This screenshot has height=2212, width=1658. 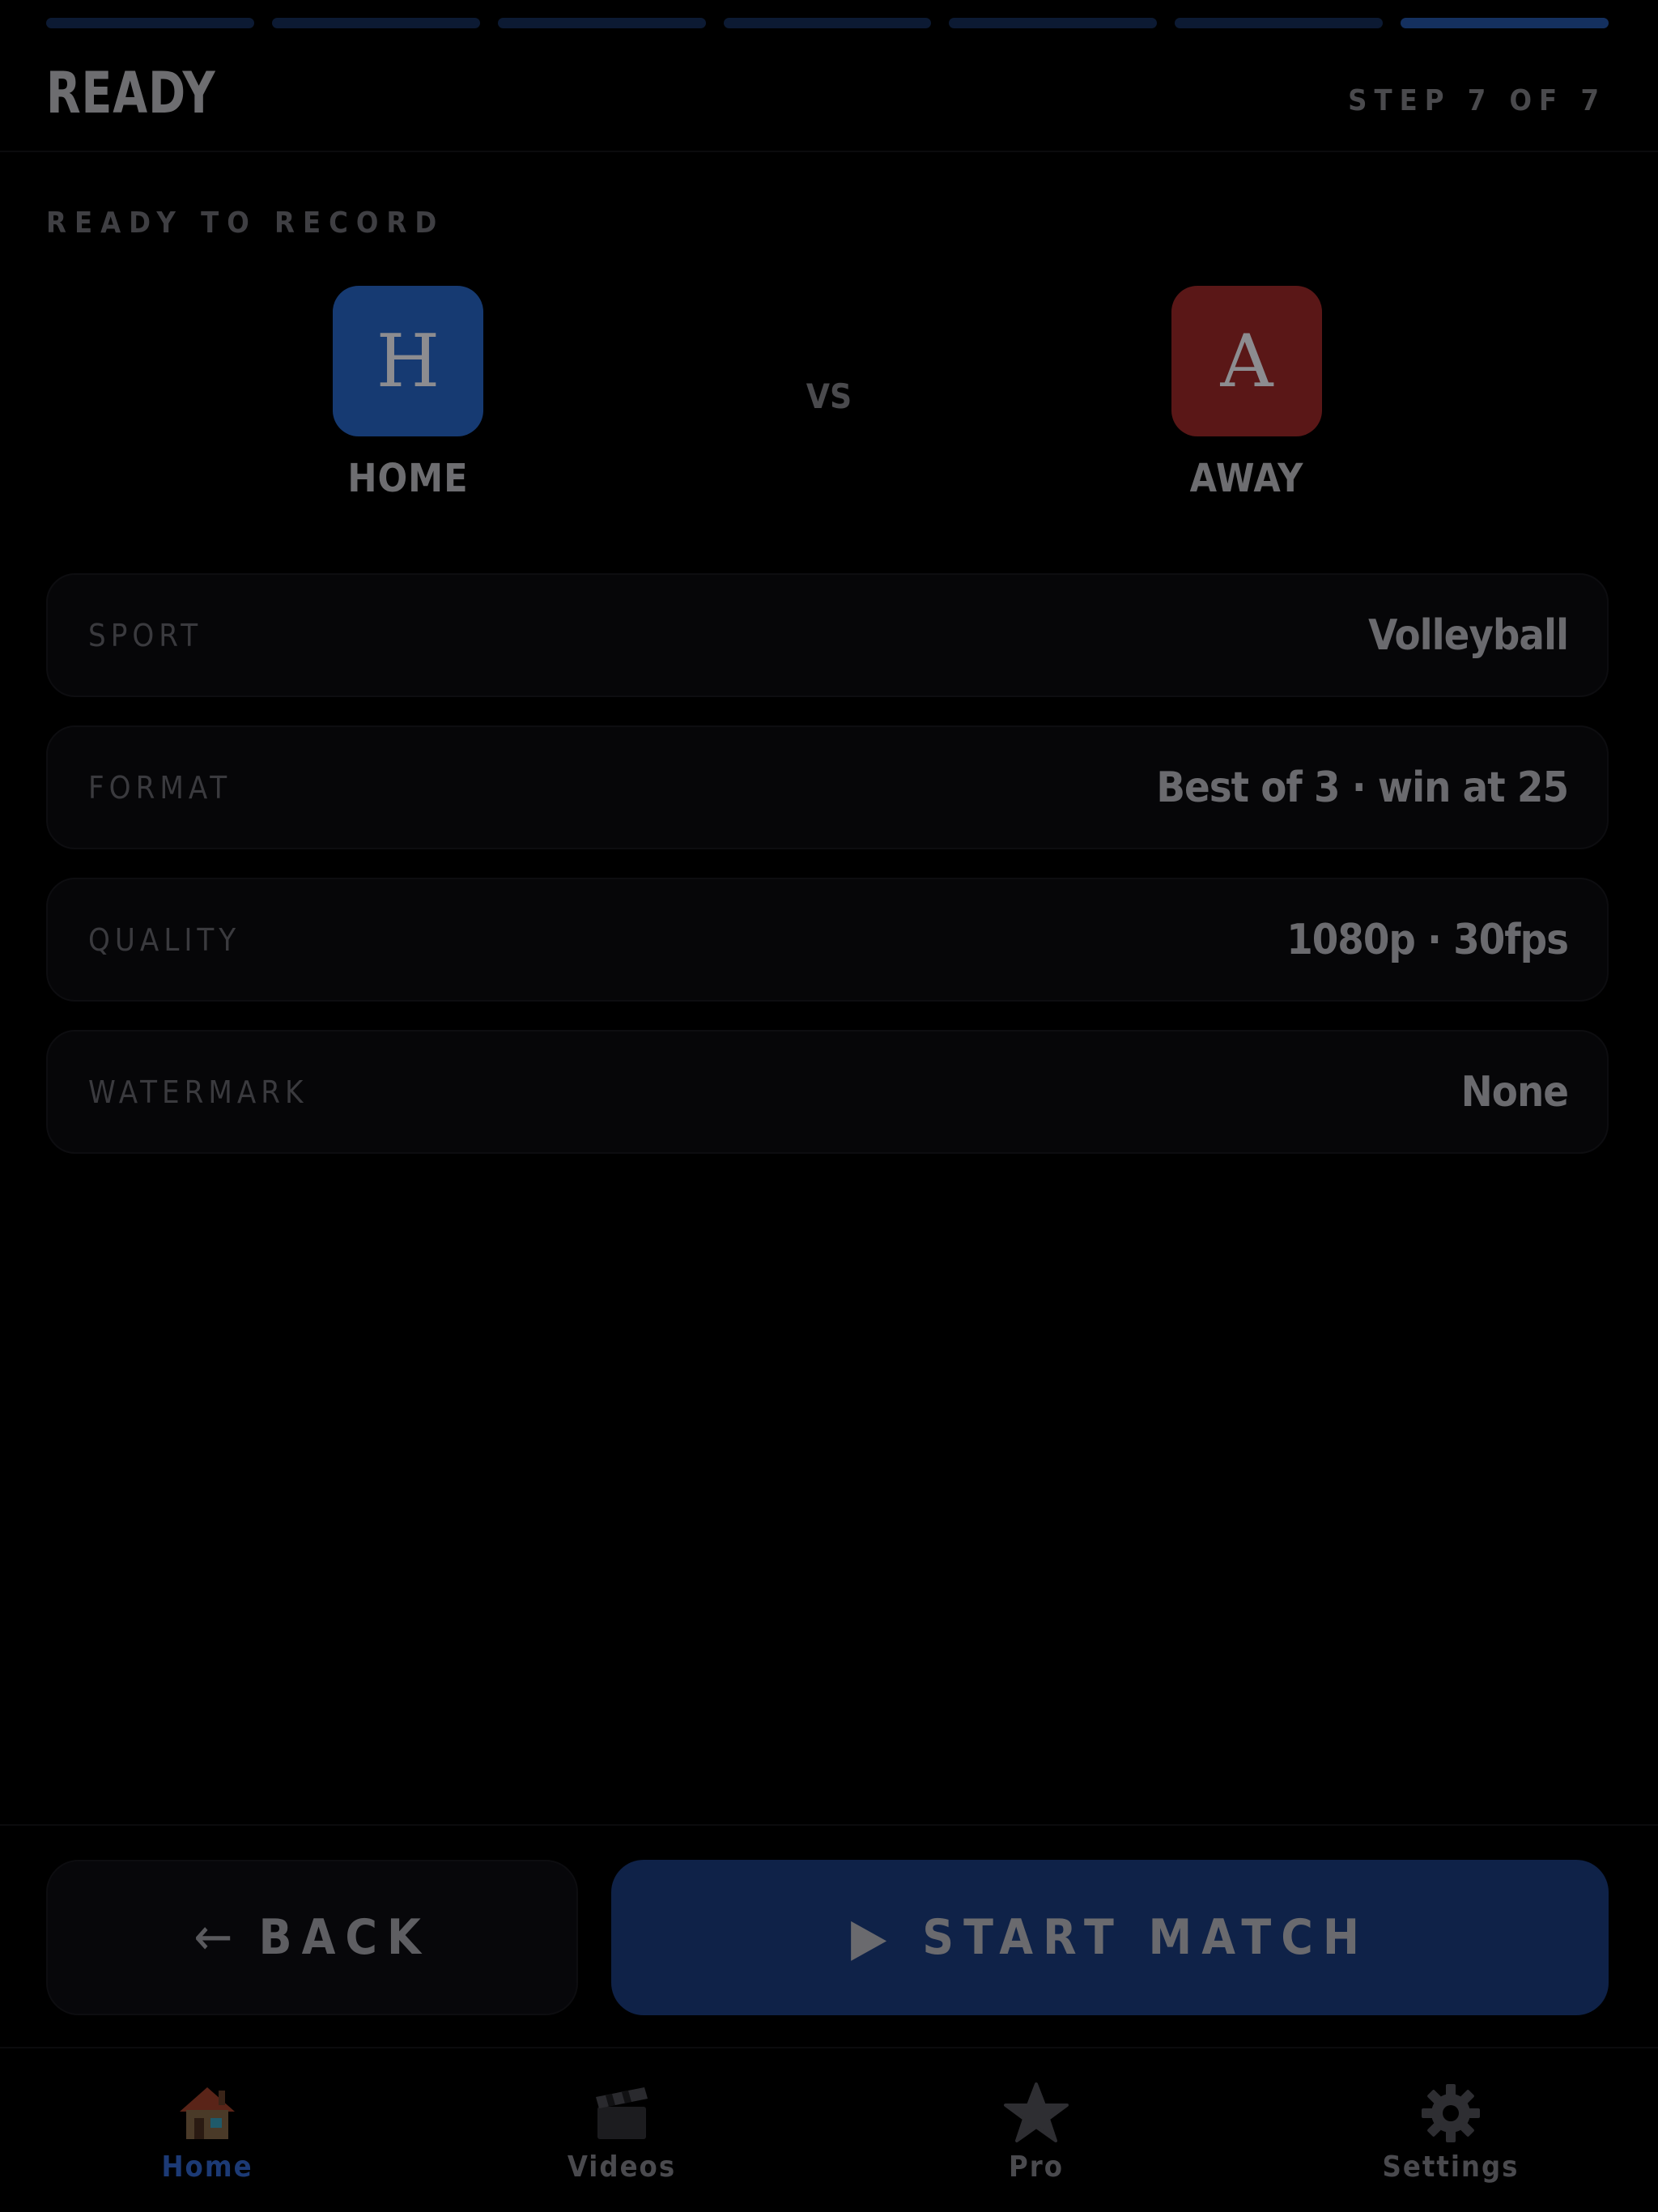 I want to click on summary-value: None, so click(x=1514, y=1093).